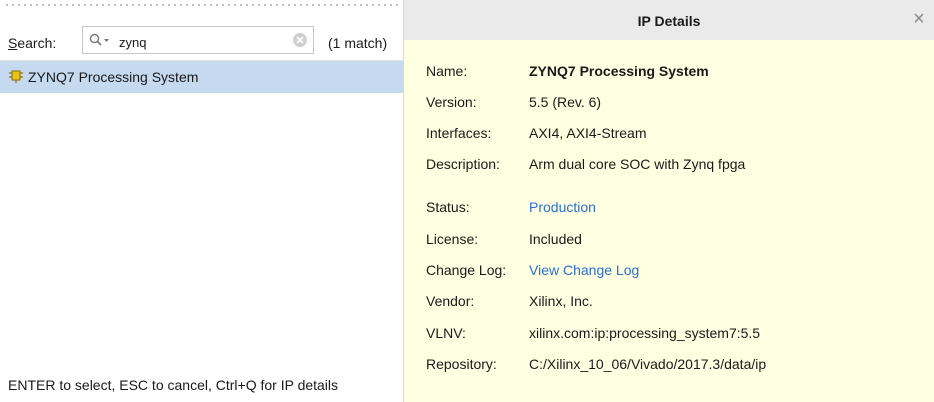  I want to click on ip-details-title: IP Details, so click(669, 21).